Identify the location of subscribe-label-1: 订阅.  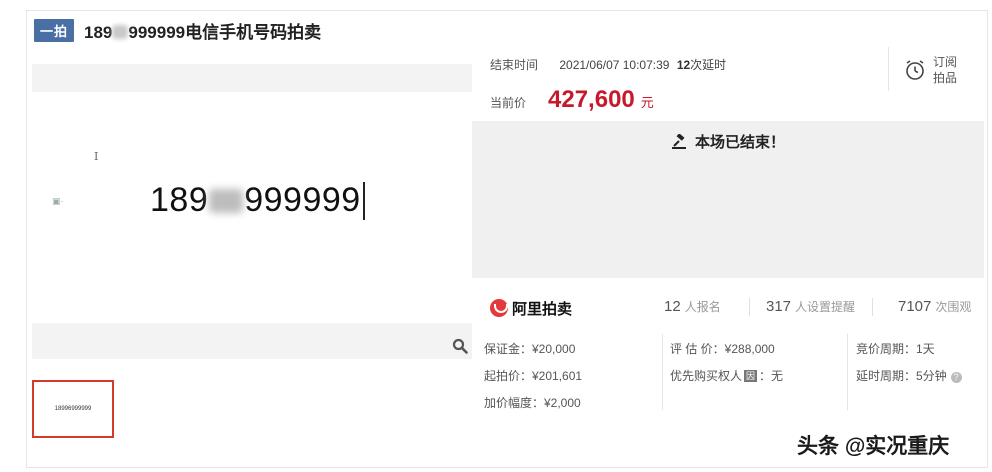
(945, 62).